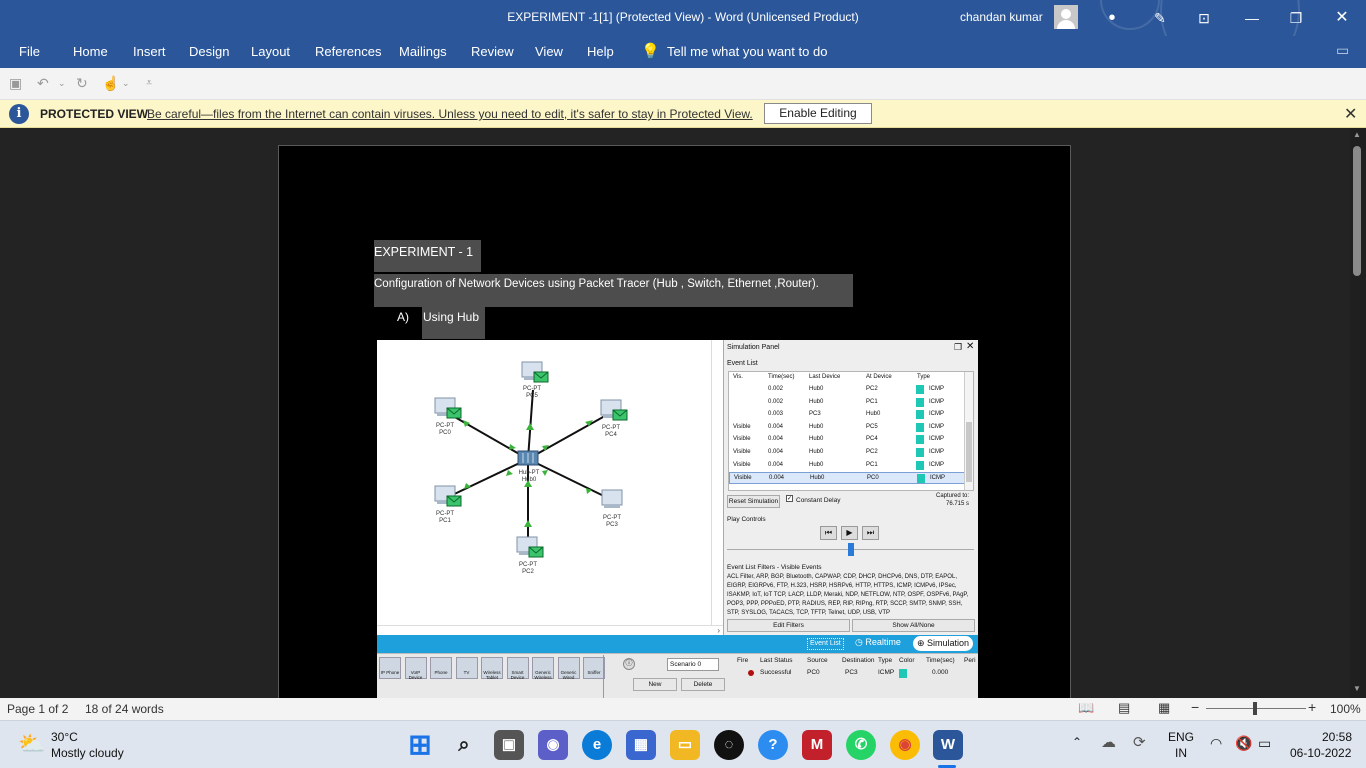 This screenshot has height=768, width=1366. What do you see at coordinates (825, 644) in the screenshot?
I see `event-list-toggle: Event List` at bounding box center [825, 644].